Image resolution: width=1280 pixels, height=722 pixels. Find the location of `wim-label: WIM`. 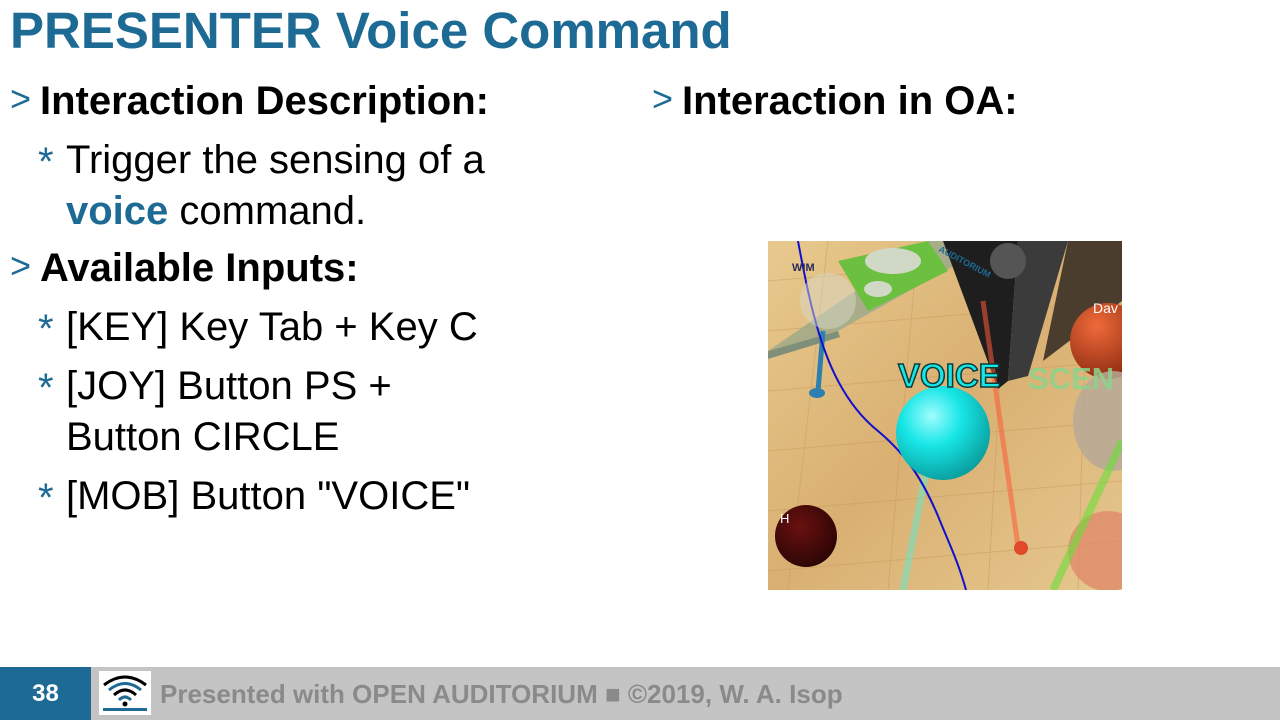

wim-label: WIM is located at coordinates (803, 268).